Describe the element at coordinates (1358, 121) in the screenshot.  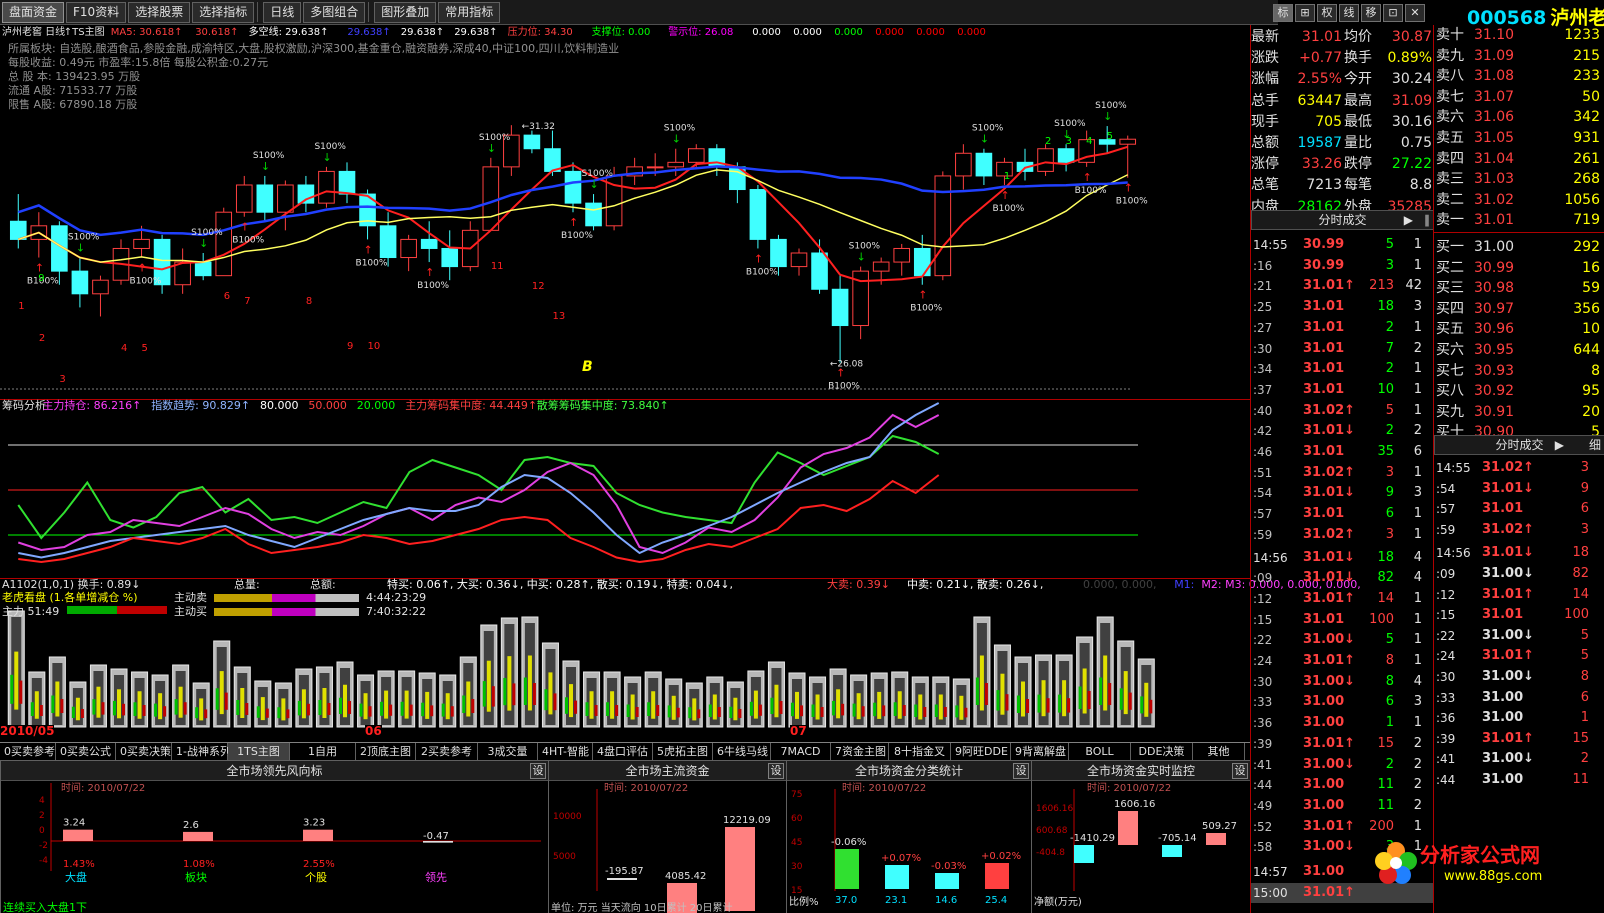
I see `quote-label-2: 最低` at that location.